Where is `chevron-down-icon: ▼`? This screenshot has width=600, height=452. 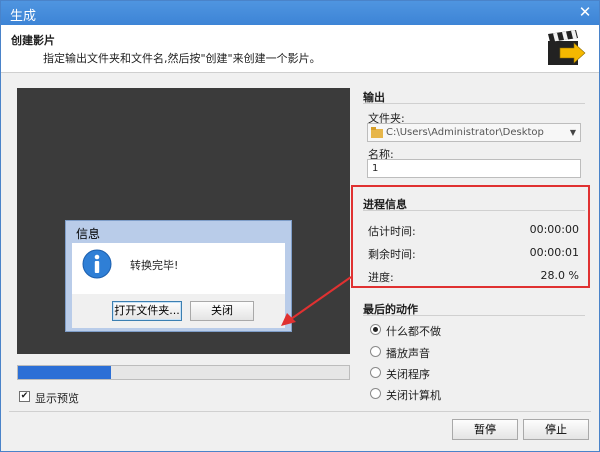 chevron-down-icon: ▼ is located at coordinates (572, 132).